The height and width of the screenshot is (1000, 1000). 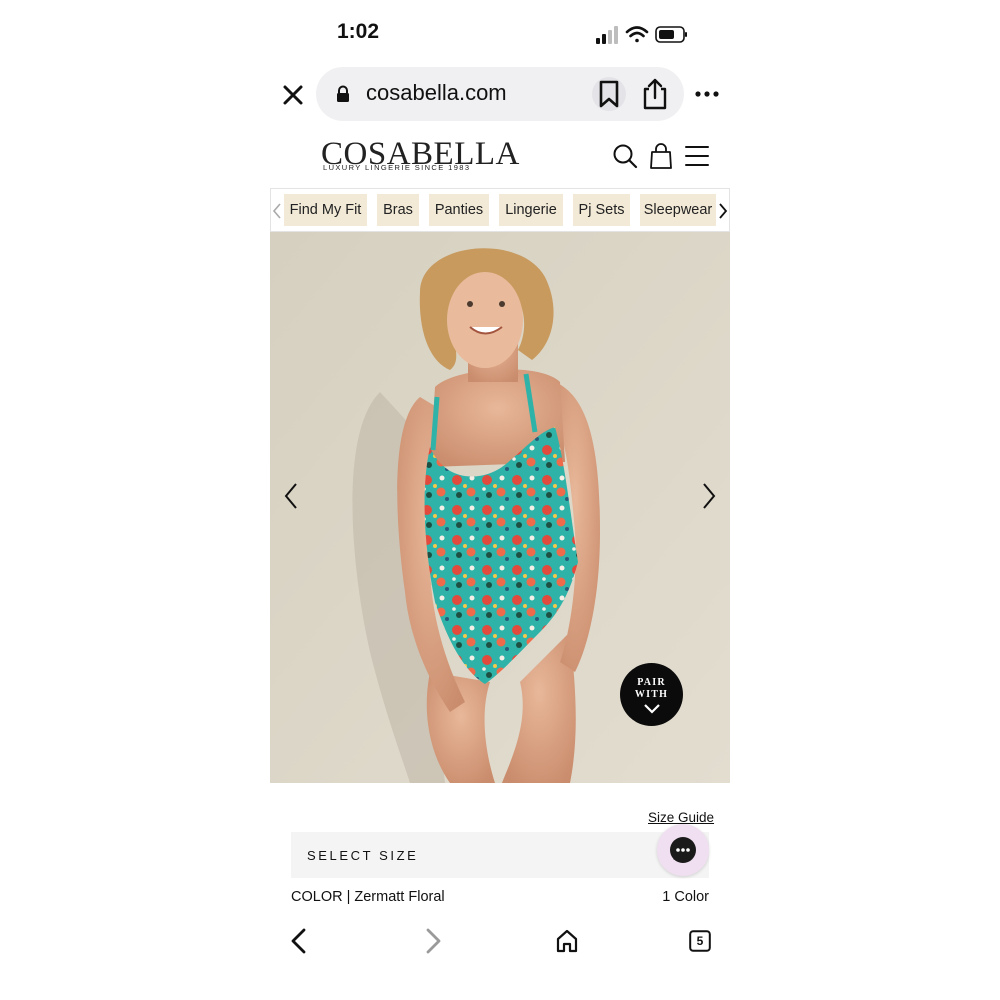 I want to click on url-text: cosabella.com, so click(x=436, y=93).